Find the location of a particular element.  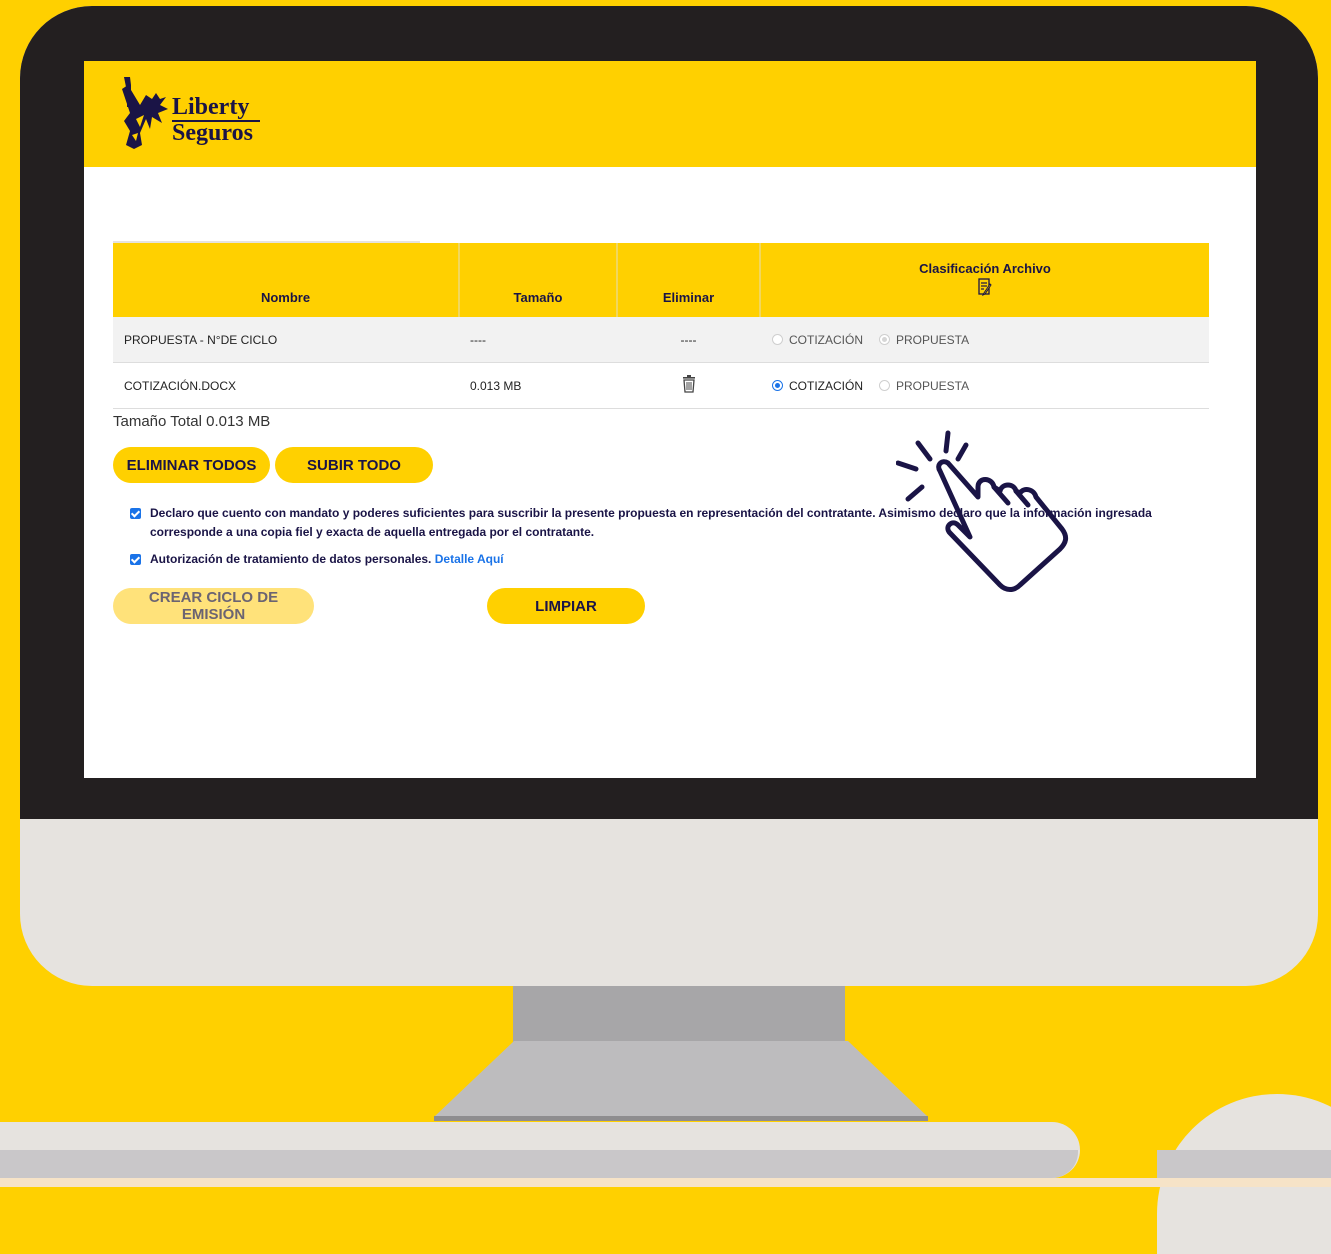

file-size: ---- is located at coordinates (538, 340).